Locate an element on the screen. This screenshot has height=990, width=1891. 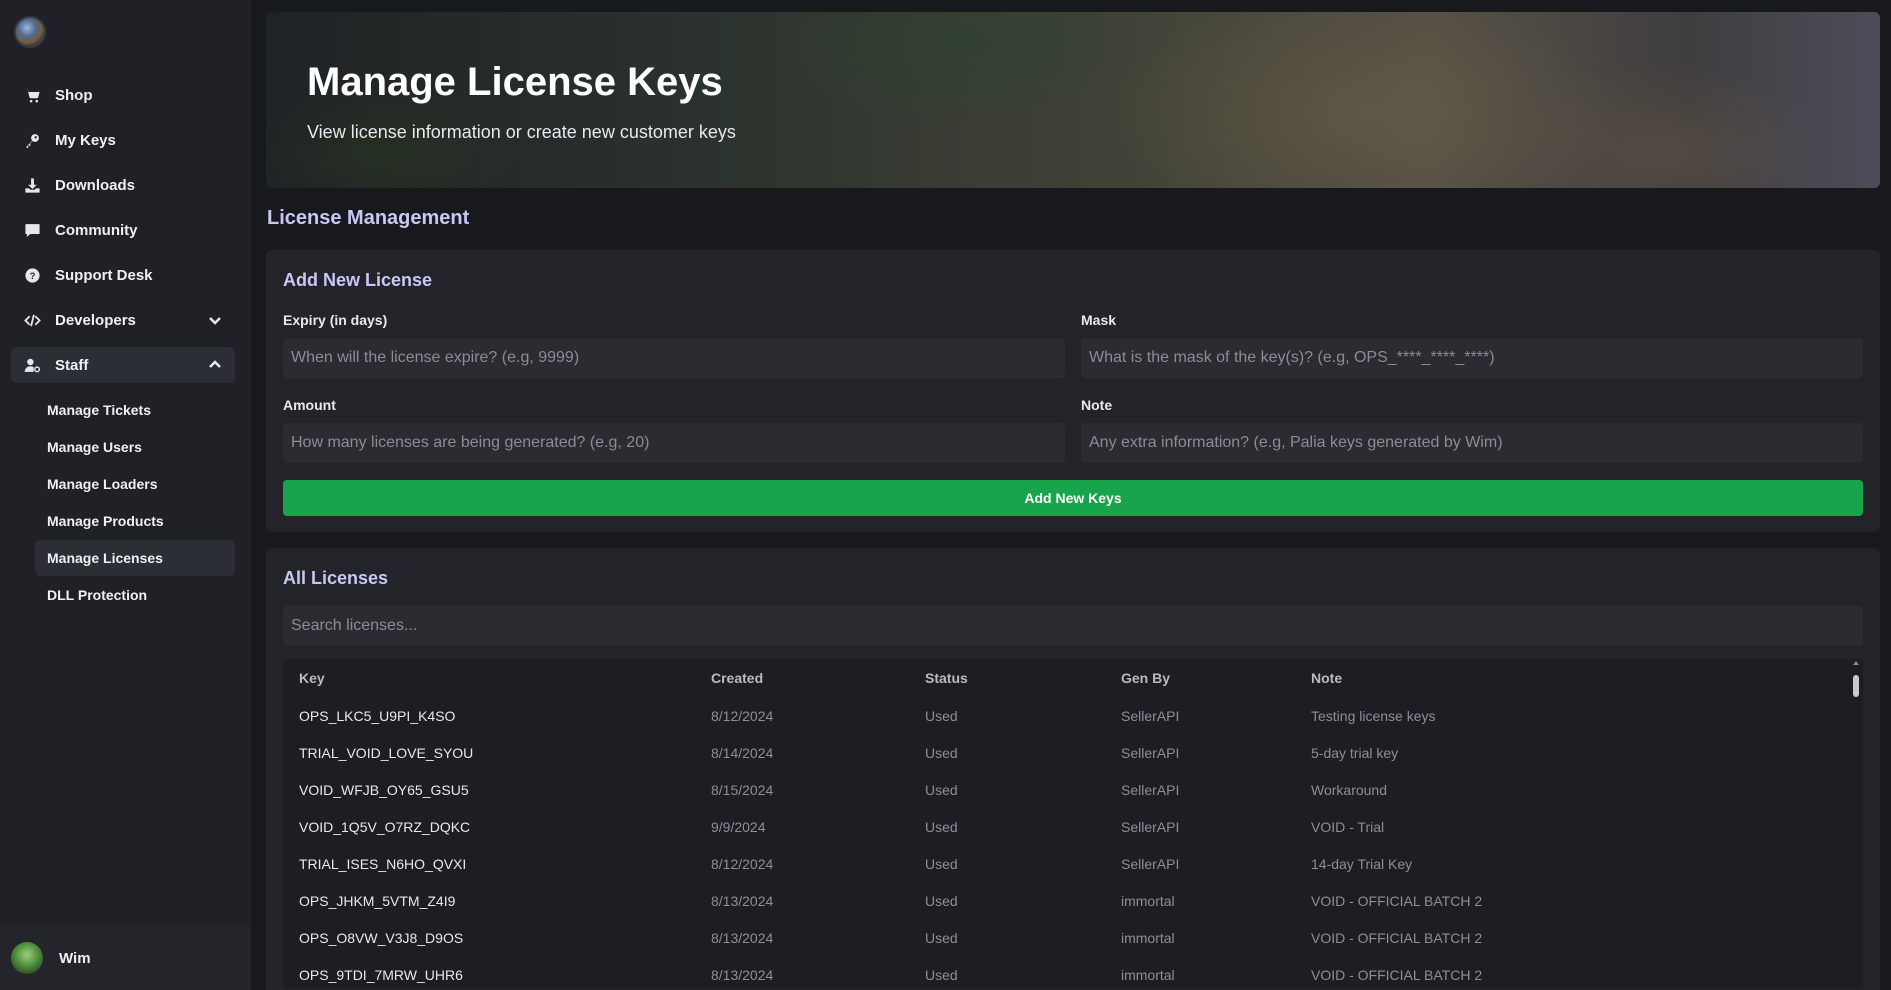
code-icon is located at coordinates (32, 320).